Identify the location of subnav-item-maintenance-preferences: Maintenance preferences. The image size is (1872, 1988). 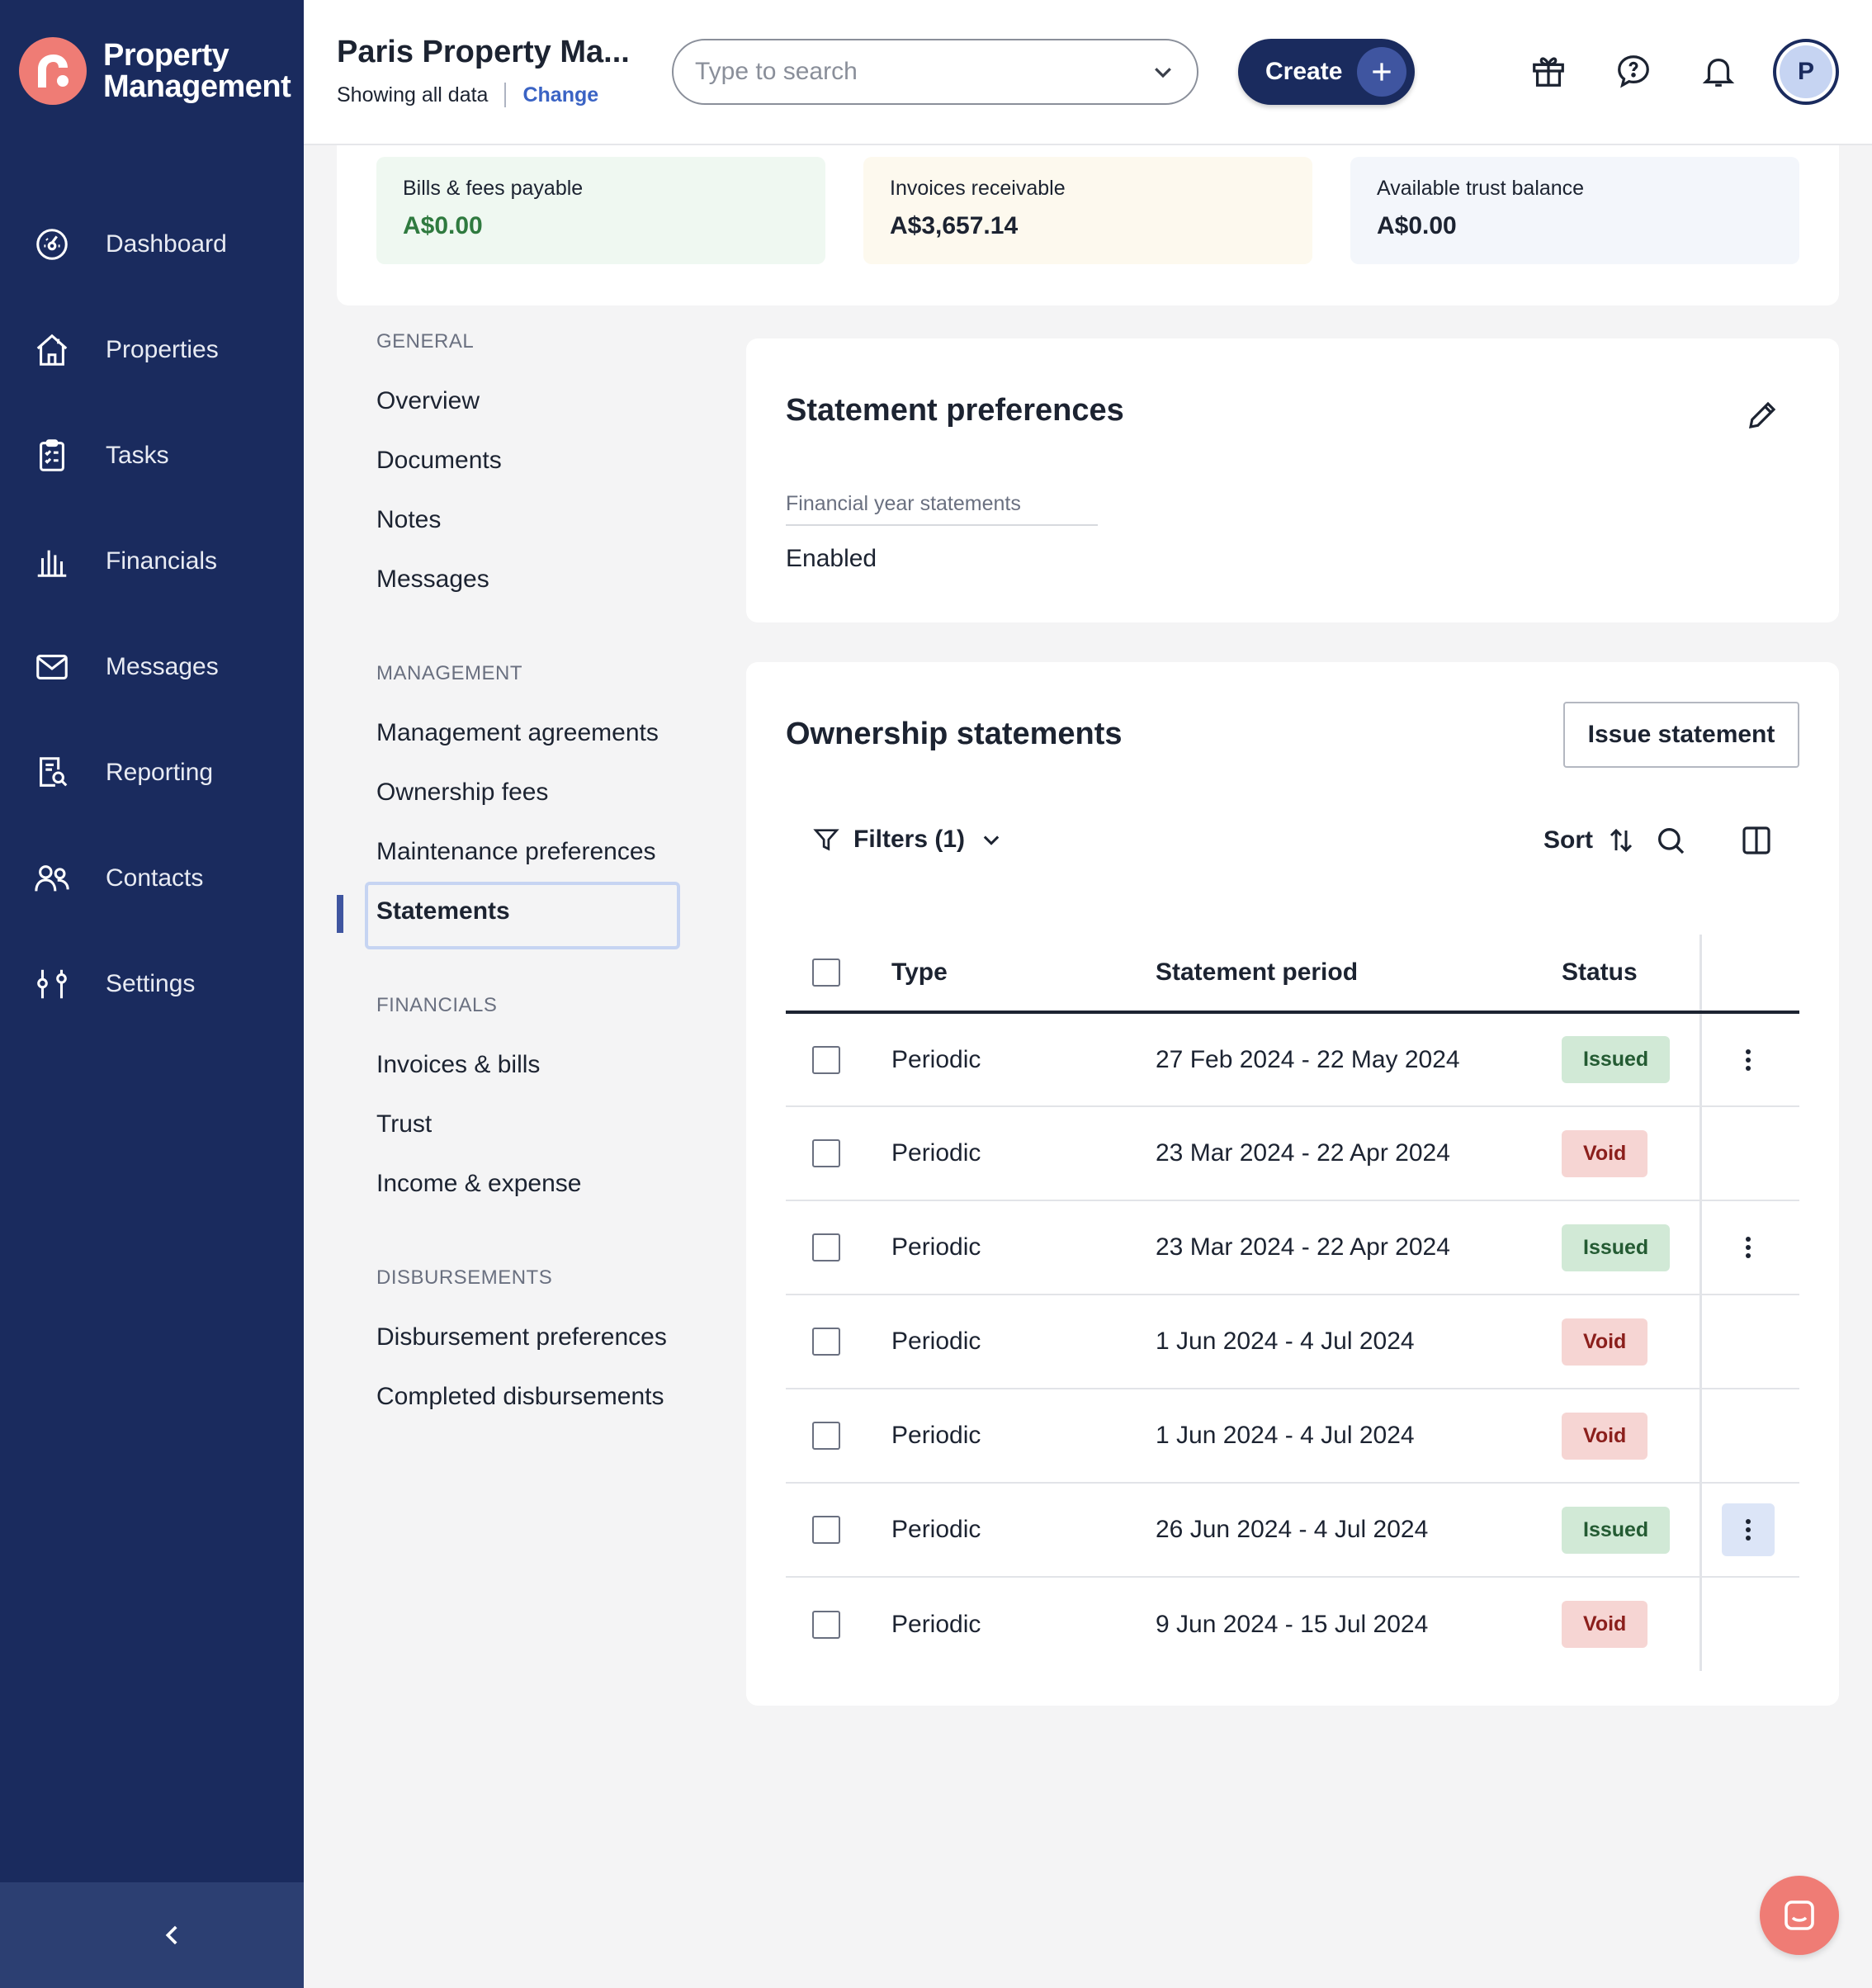
(518, 852).